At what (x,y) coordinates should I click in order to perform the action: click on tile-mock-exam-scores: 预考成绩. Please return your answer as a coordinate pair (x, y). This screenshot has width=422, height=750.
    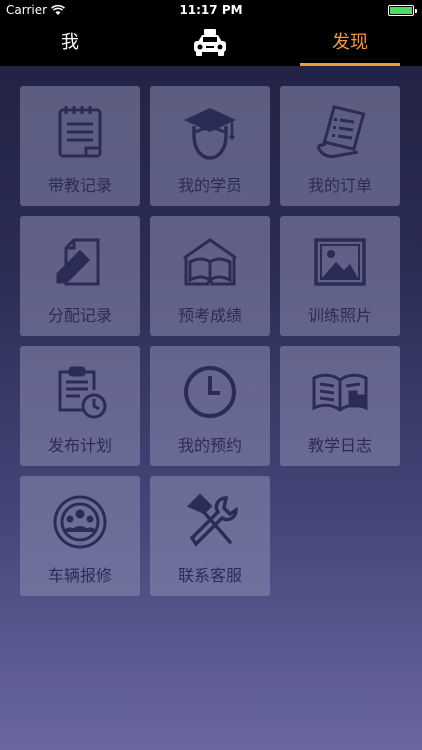
    Looking at the image, I should click on (210, 276).